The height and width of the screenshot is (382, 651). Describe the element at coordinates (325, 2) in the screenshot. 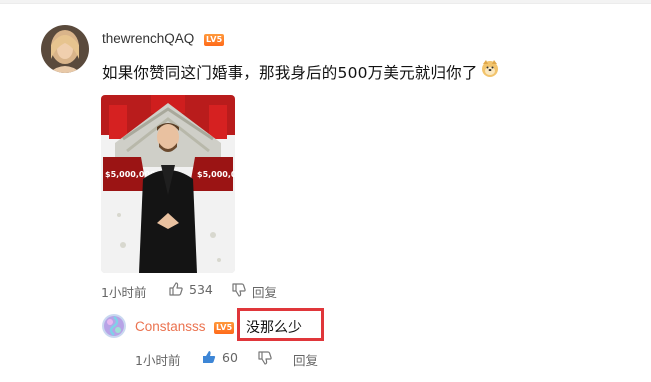

I see `top-divider` at that location.